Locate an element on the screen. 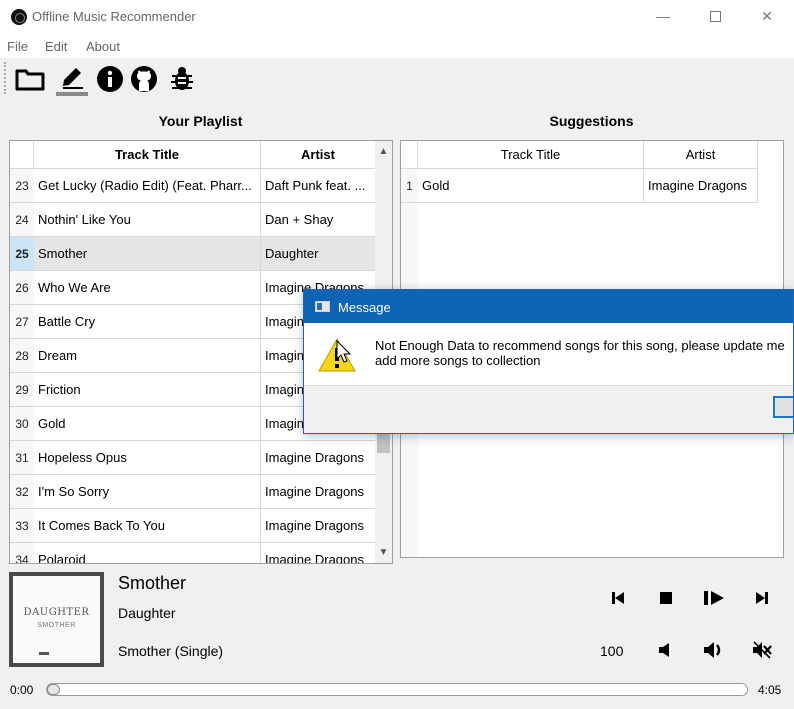  row-number: 27 is located at coordinates (22, 321).